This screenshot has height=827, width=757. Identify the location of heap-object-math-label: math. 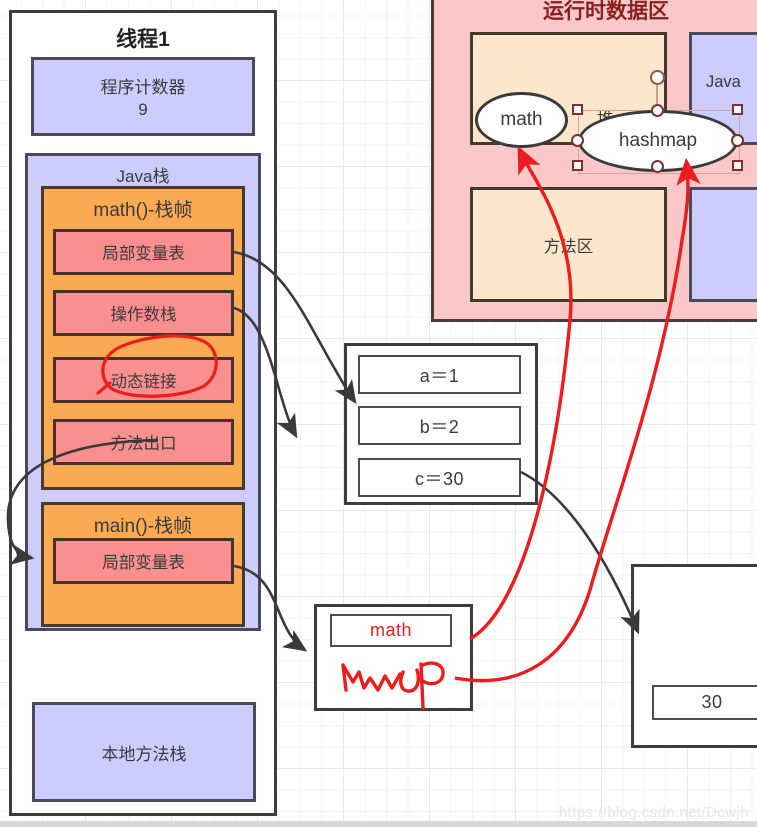
(521, 119).